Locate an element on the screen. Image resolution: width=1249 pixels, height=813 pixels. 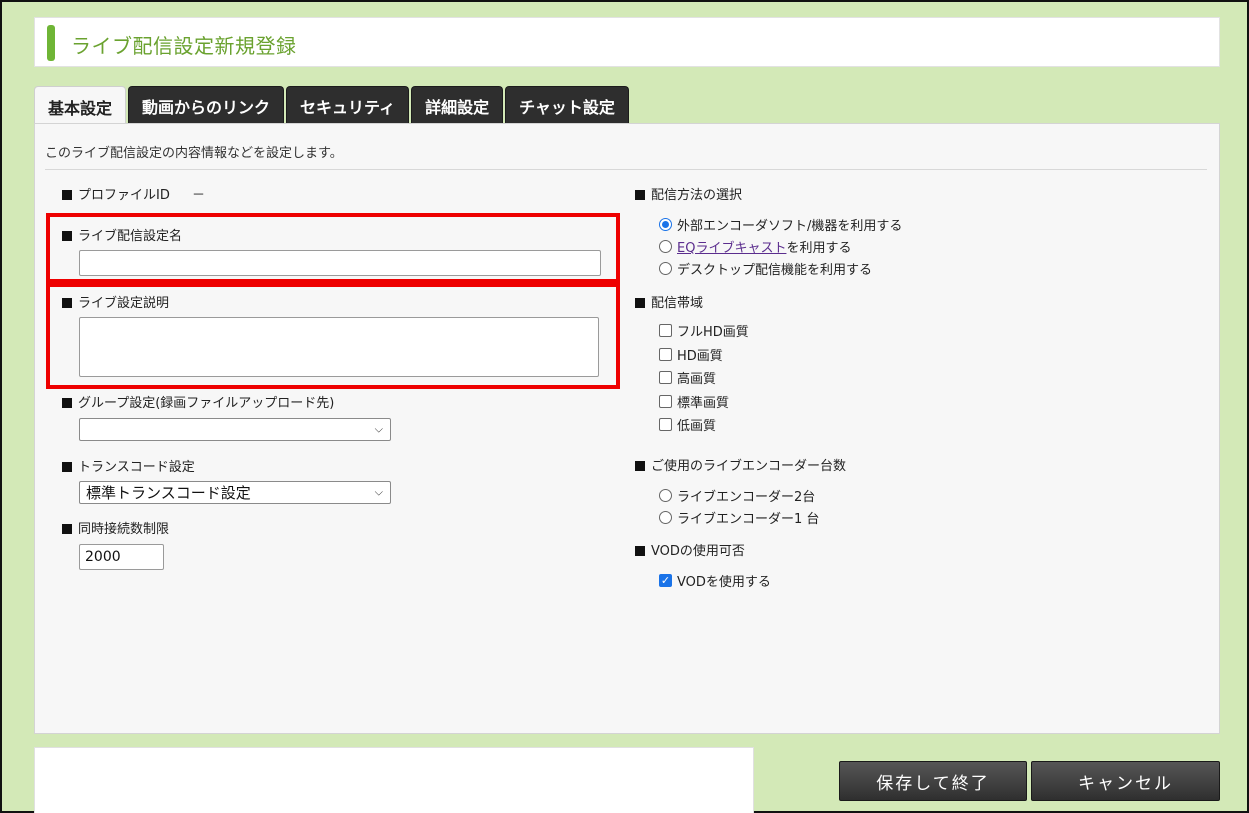
vod-option: ✓ VODを使用する is located at coordinates (715, 580).